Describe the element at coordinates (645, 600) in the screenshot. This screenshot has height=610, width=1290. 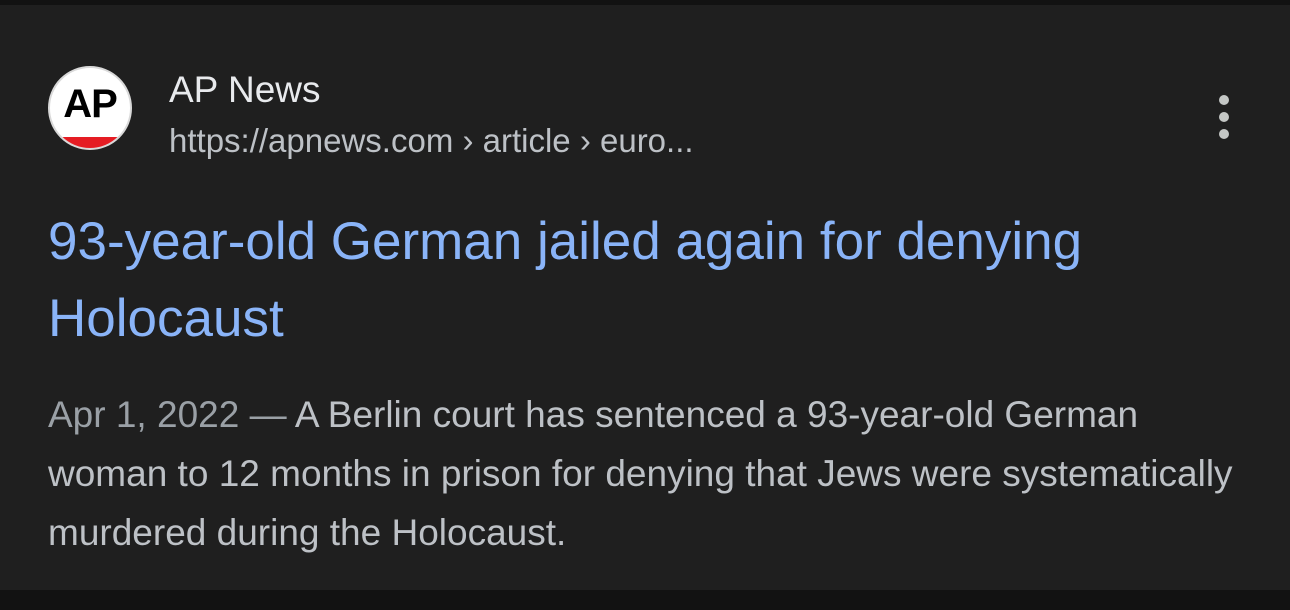
I see `bottom-divider` at that location.